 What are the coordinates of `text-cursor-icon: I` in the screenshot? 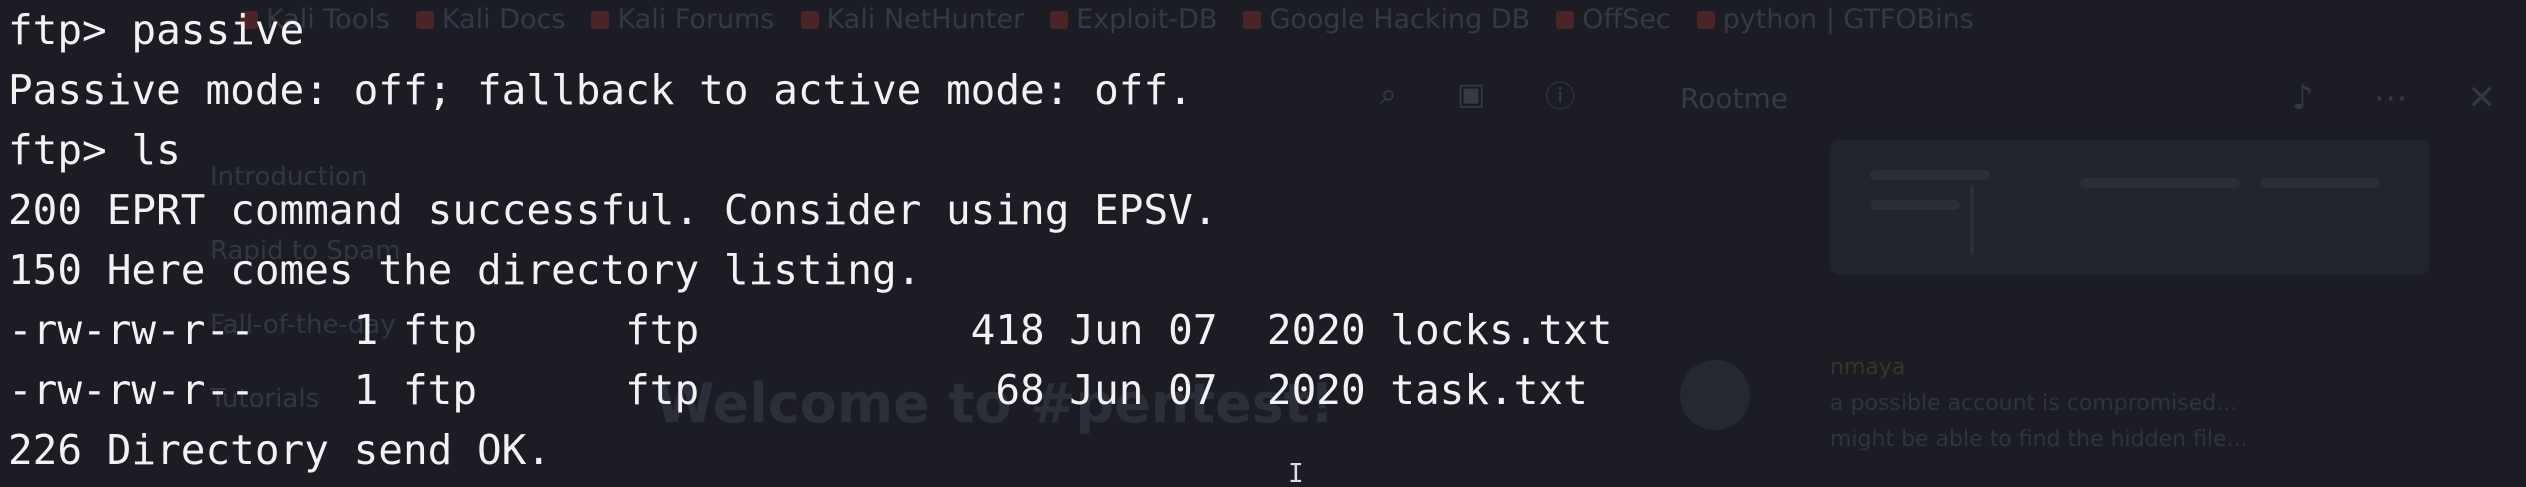 It's located at (1296, 473).